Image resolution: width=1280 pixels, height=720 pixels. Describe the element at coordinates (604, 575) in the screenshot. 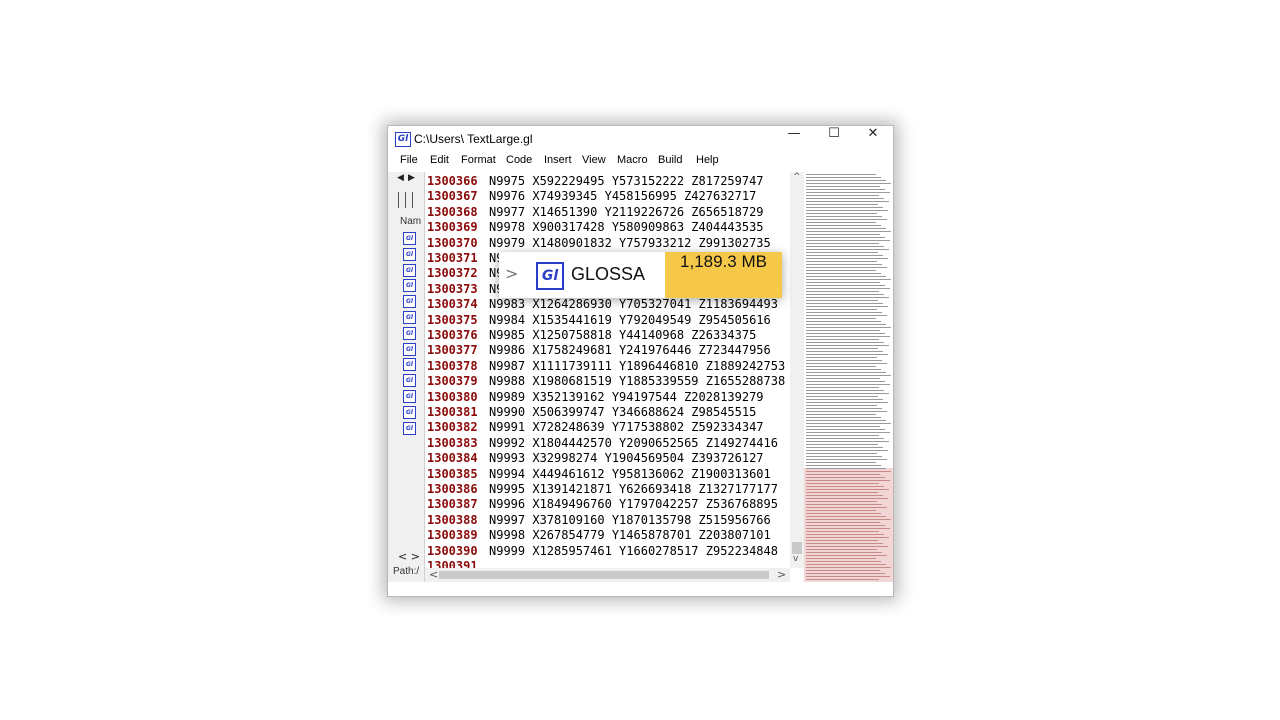

I see `horizontal-scroll-thumb` at that location.